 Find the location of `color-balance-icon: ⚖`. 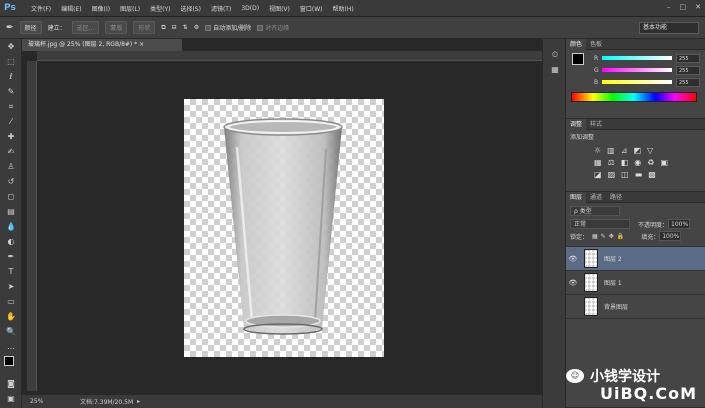

color-balance-icon: ⚖ is located at coordinates (611, 162).